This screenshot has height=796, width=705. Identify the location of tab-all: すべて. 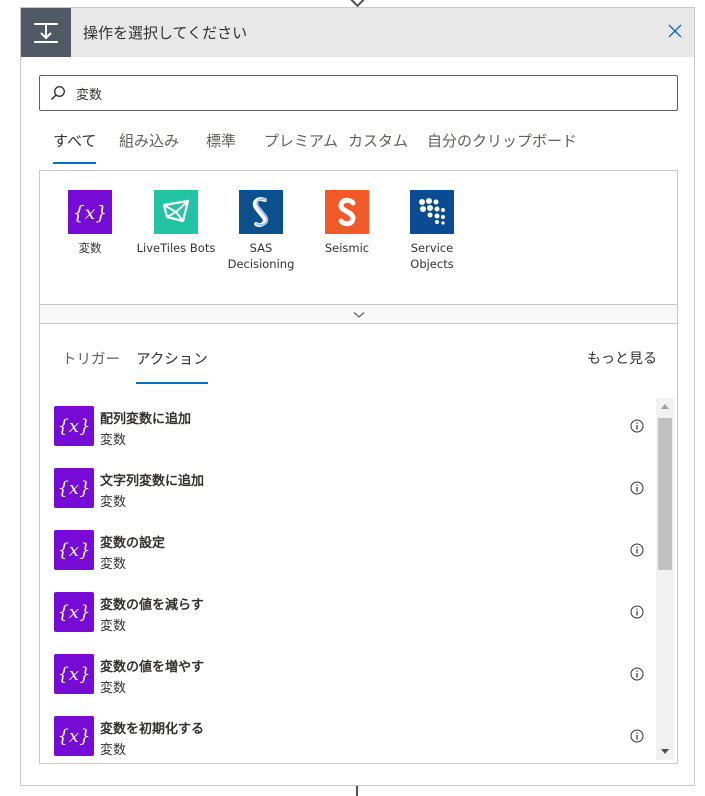
(75, 147).